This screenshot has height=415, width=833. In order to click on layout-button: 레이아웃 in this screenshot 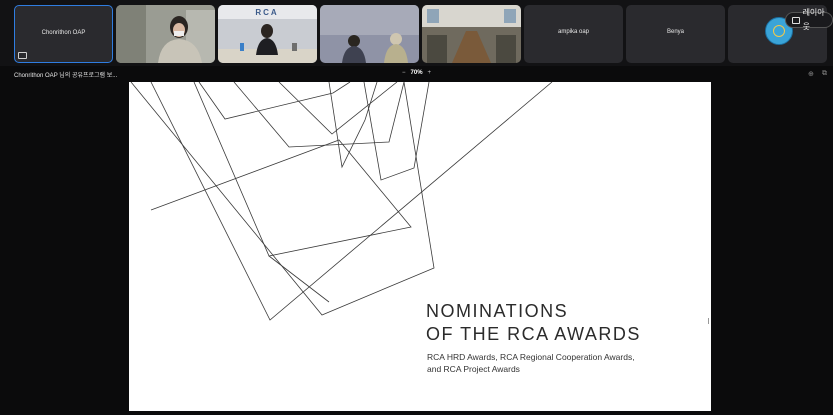, I will do `click(809, 19)`.